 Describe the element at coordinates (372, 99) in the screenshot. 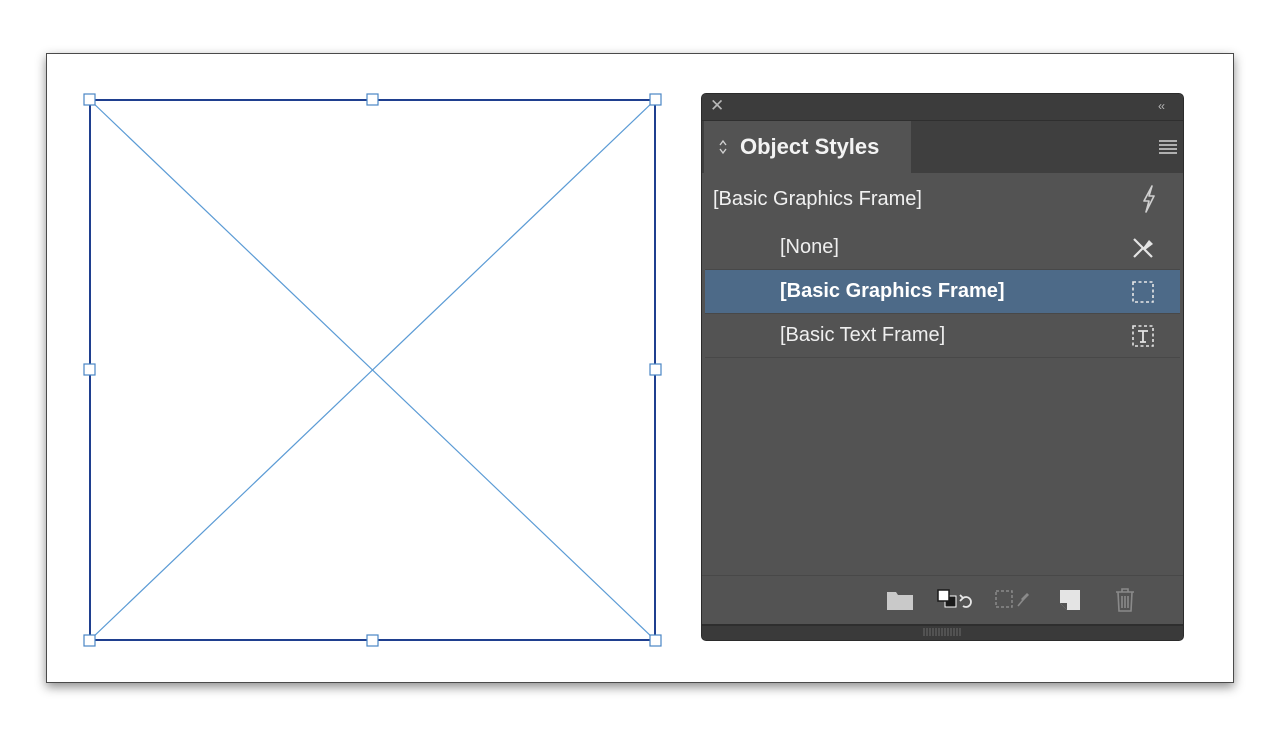

I see `handle-top-center` at that location.